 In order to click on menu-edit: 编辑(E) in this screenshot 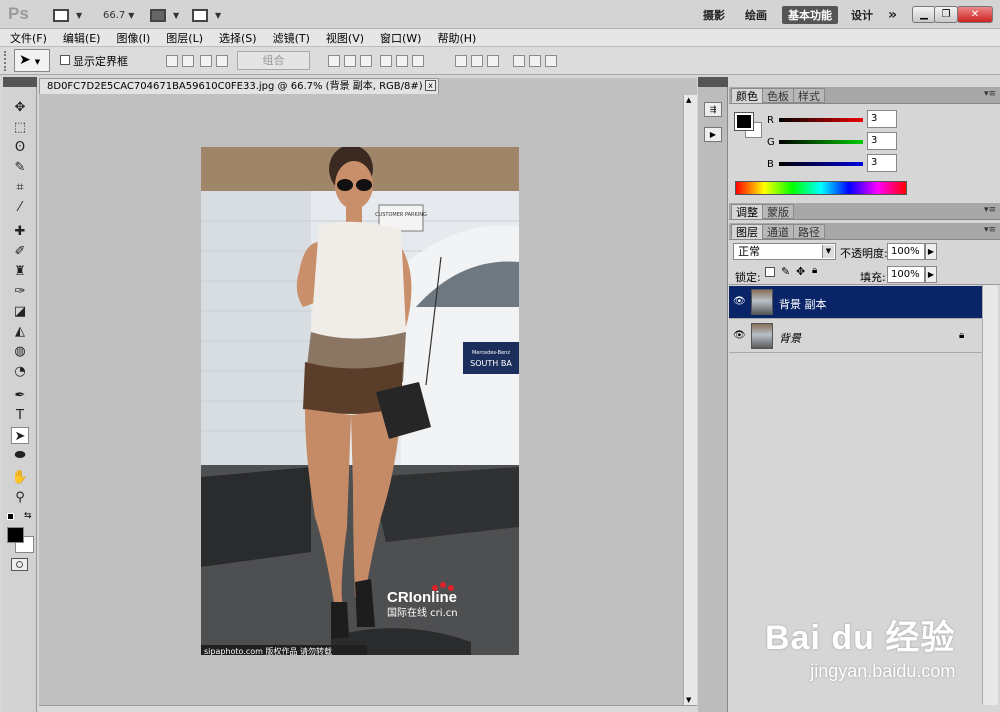, I will do `click(82, 38)`.